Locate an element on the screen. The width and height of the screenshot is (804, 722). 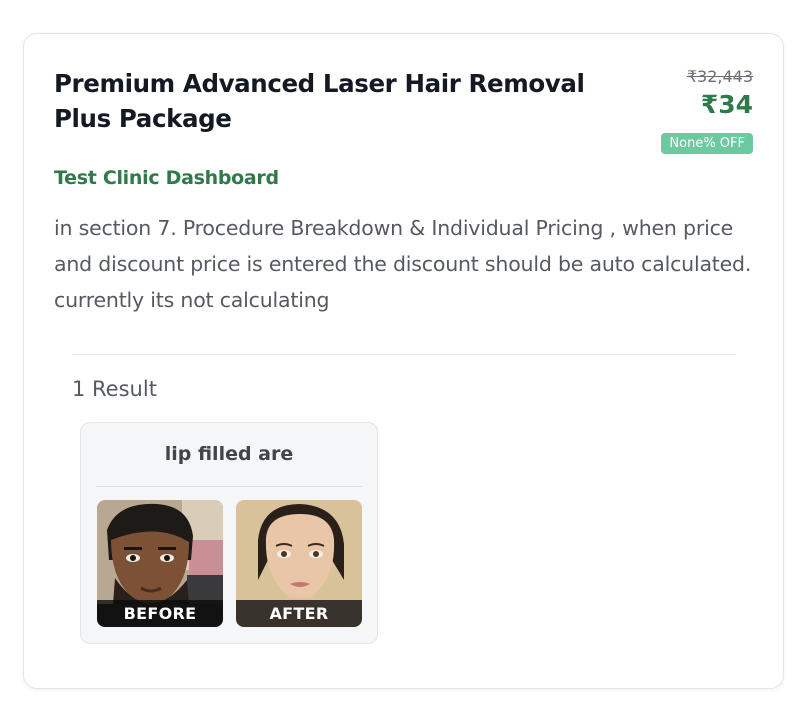
price-block: ₹32,443 ₹34 None% OFF is located at coordinates (707, 110).